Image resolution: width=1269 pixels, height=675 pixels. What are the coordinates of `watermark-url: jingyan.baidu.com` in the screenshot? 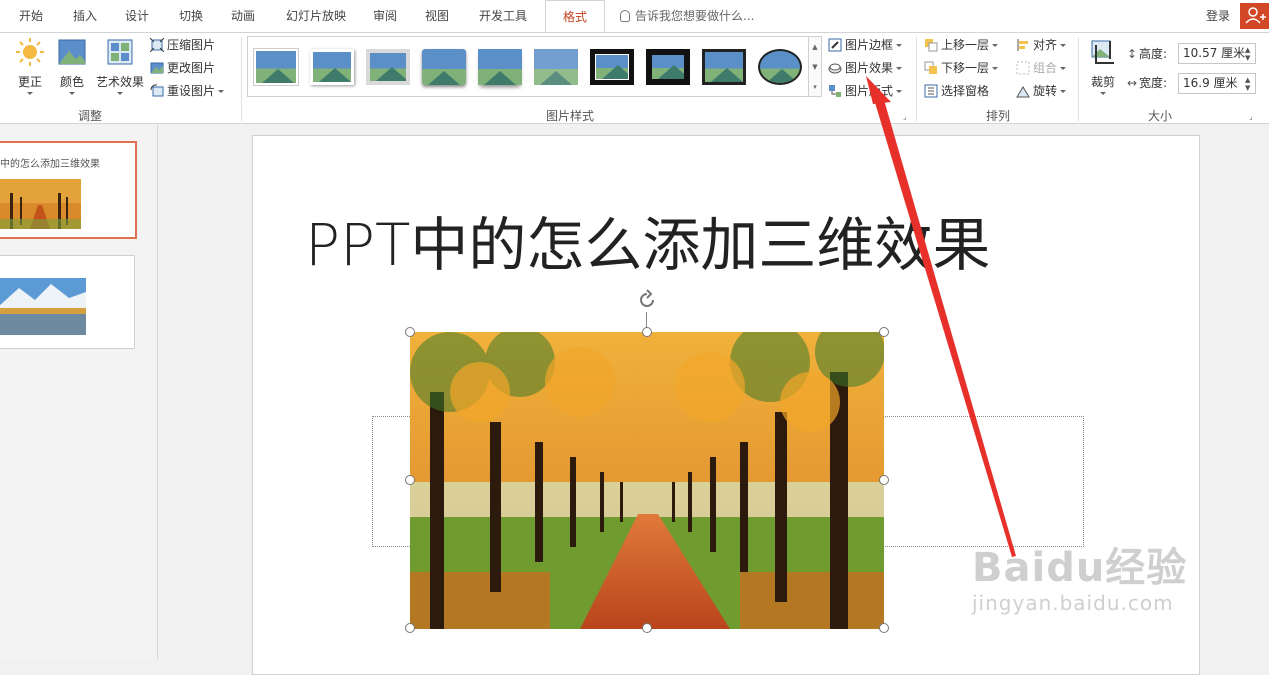 It's located at (1073, 603).